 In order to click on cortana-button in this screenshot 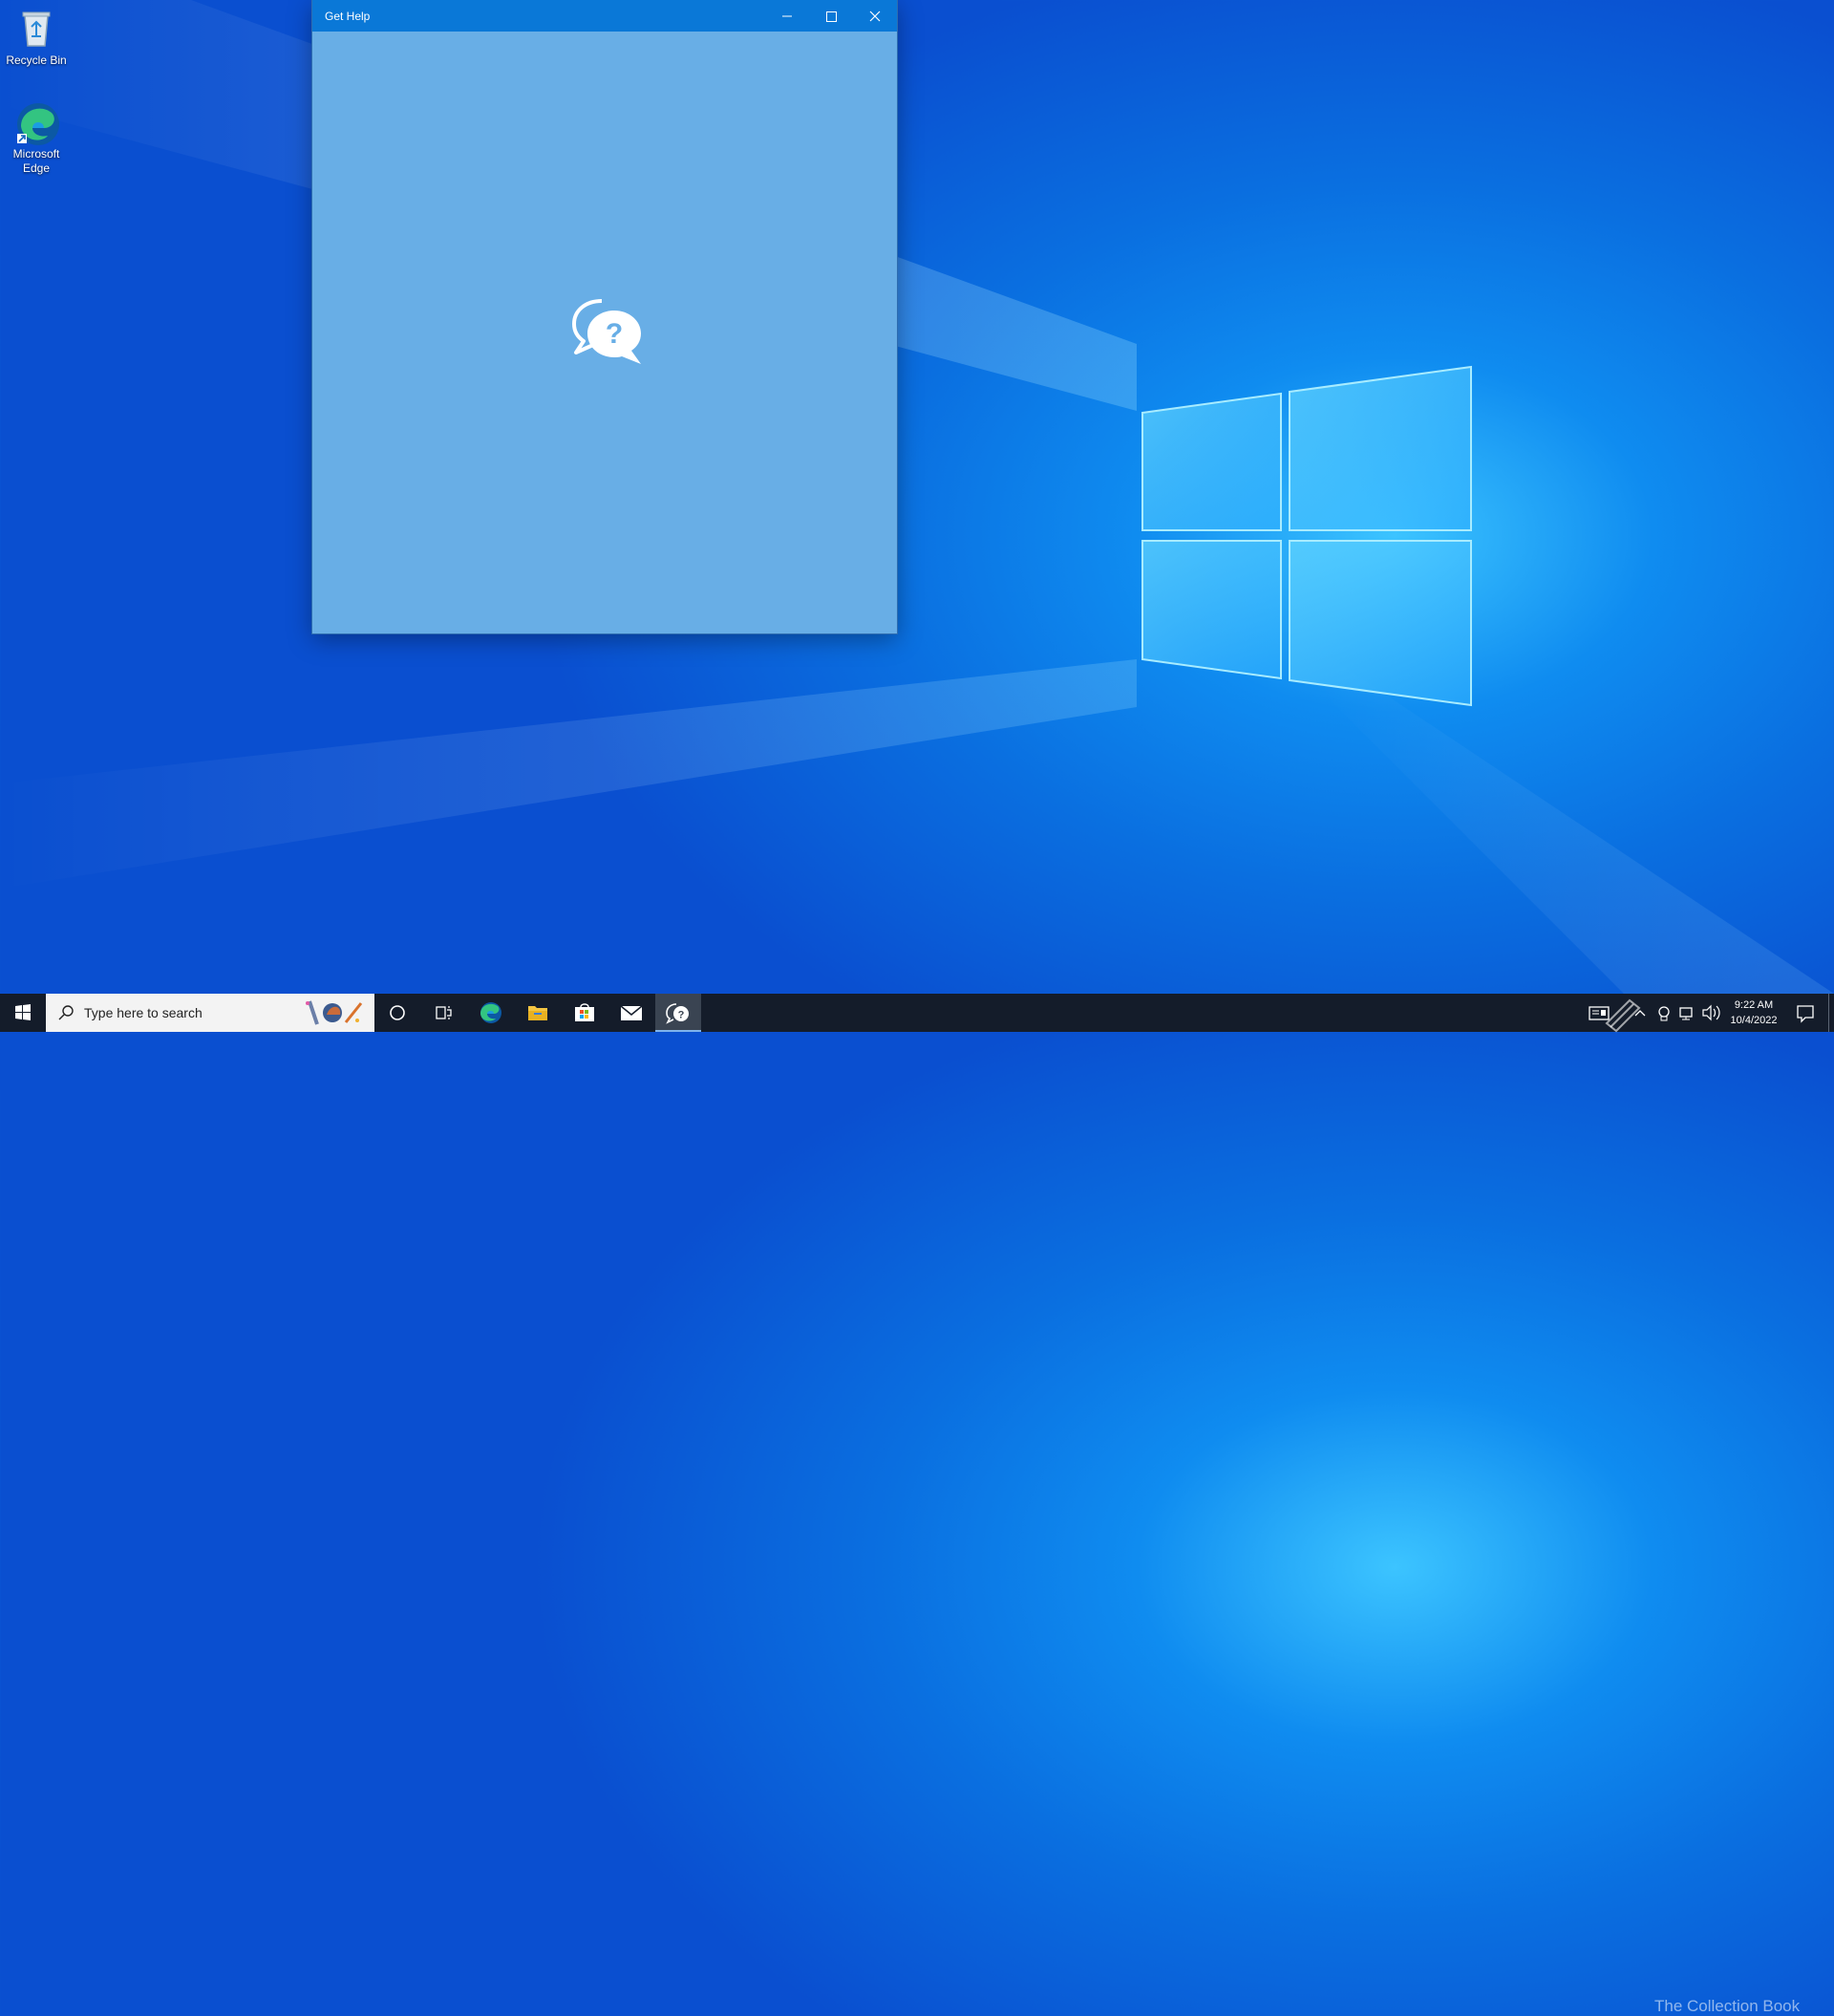, I will do `click(397, 1013)`.